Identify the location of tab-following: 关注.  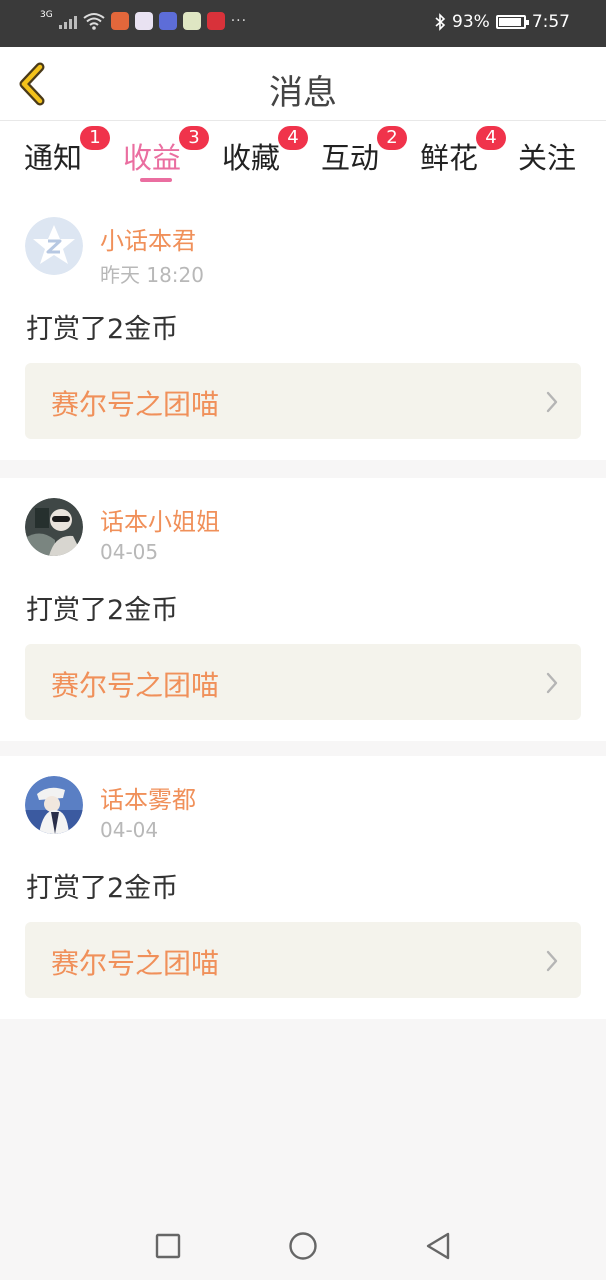
(547, 156).